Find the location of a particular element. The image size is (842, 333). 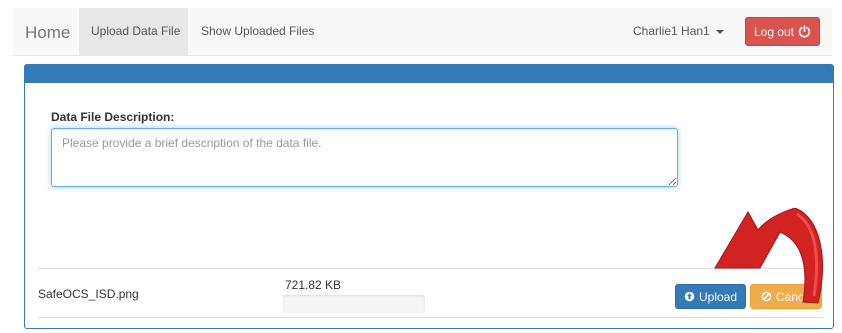

upload-label: Upload is located at coordinates (718, 296).